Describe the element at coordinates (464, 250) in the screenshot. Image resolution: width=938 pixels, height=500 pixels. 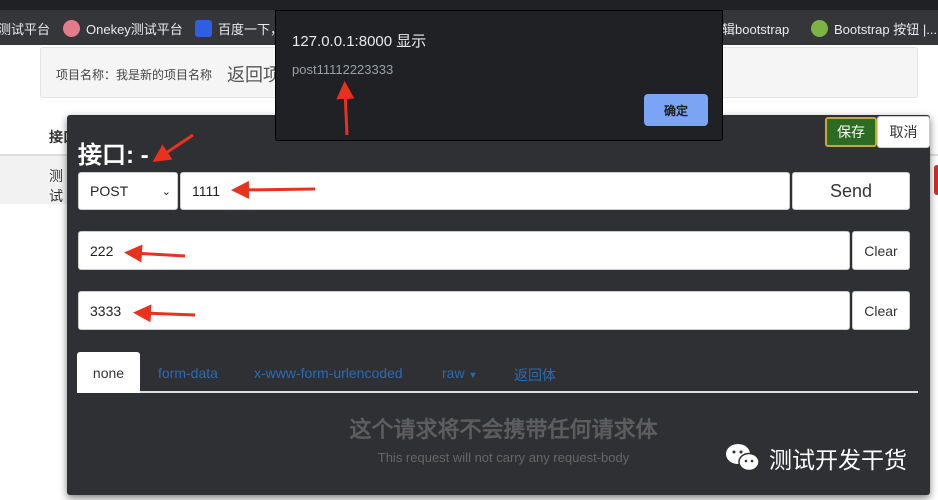
I see `param-input-1: 222` at that location.